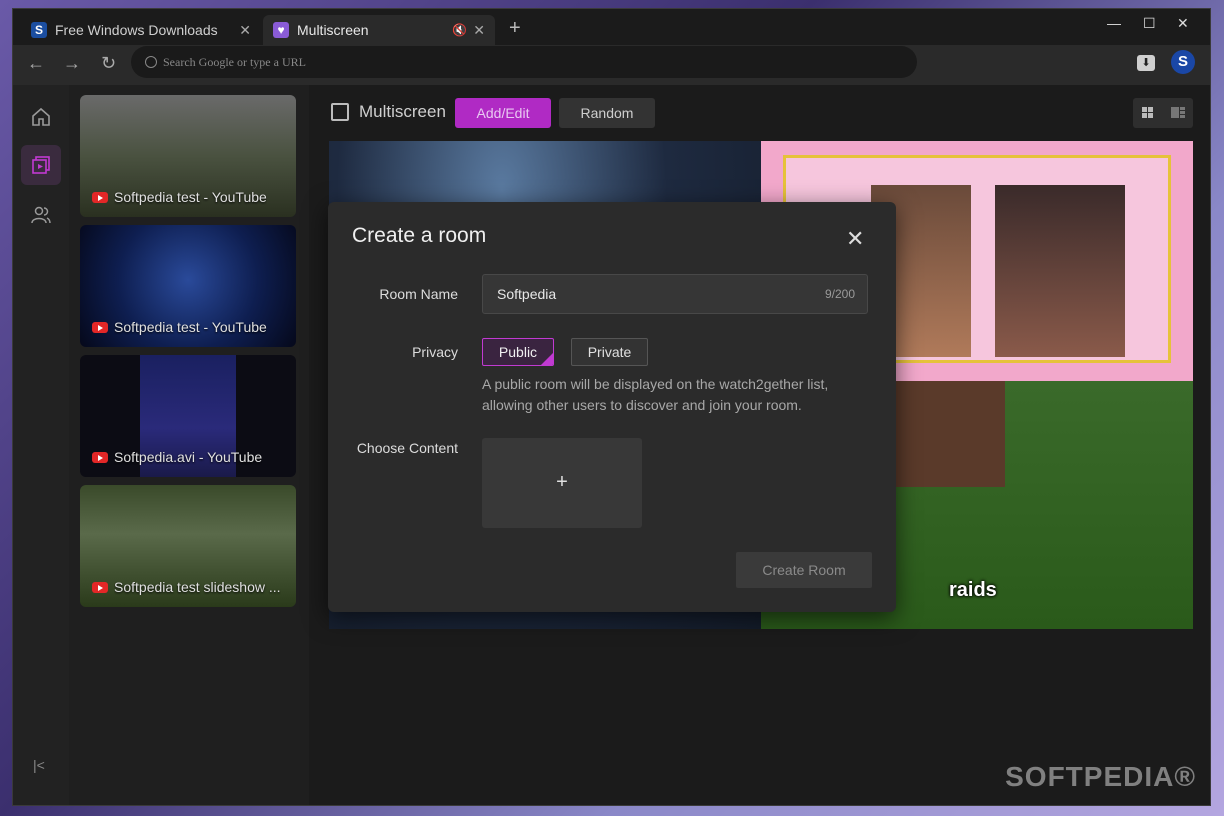 The width and height of the screenshot is (1224, 816). I want to click on back-icon: ←, so click(36, 63).